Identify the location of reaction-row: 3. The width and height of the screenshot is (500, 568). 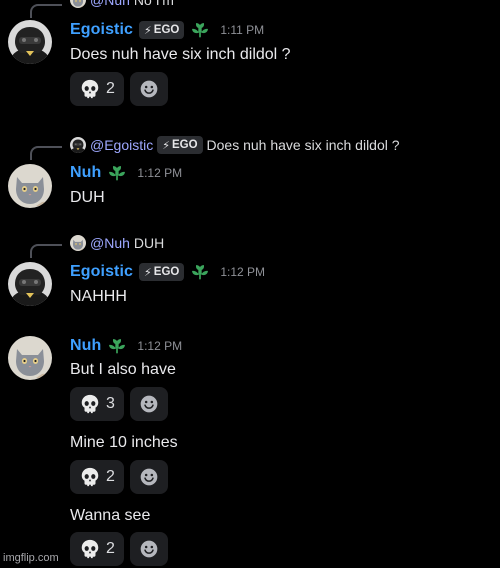
(119, 404).